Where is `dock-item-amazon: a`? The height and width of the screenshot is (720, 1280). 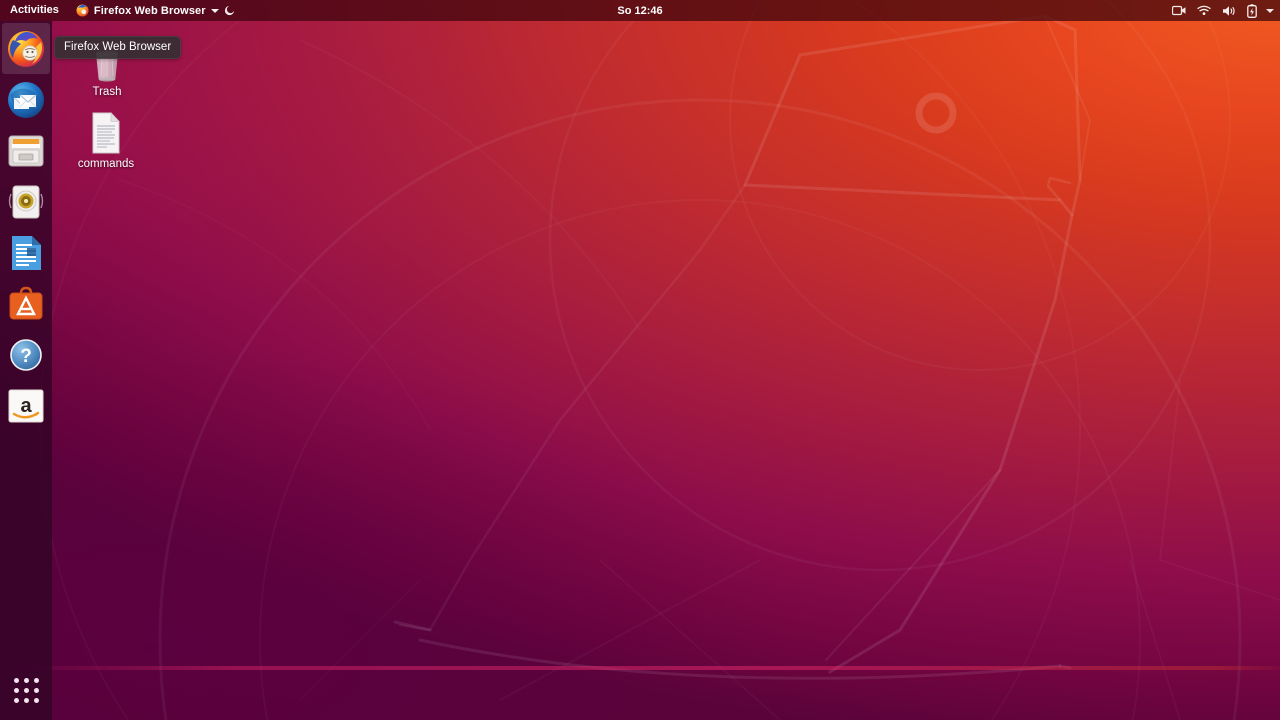
dock-item-amazon: a is located at coordinates (26, 405).